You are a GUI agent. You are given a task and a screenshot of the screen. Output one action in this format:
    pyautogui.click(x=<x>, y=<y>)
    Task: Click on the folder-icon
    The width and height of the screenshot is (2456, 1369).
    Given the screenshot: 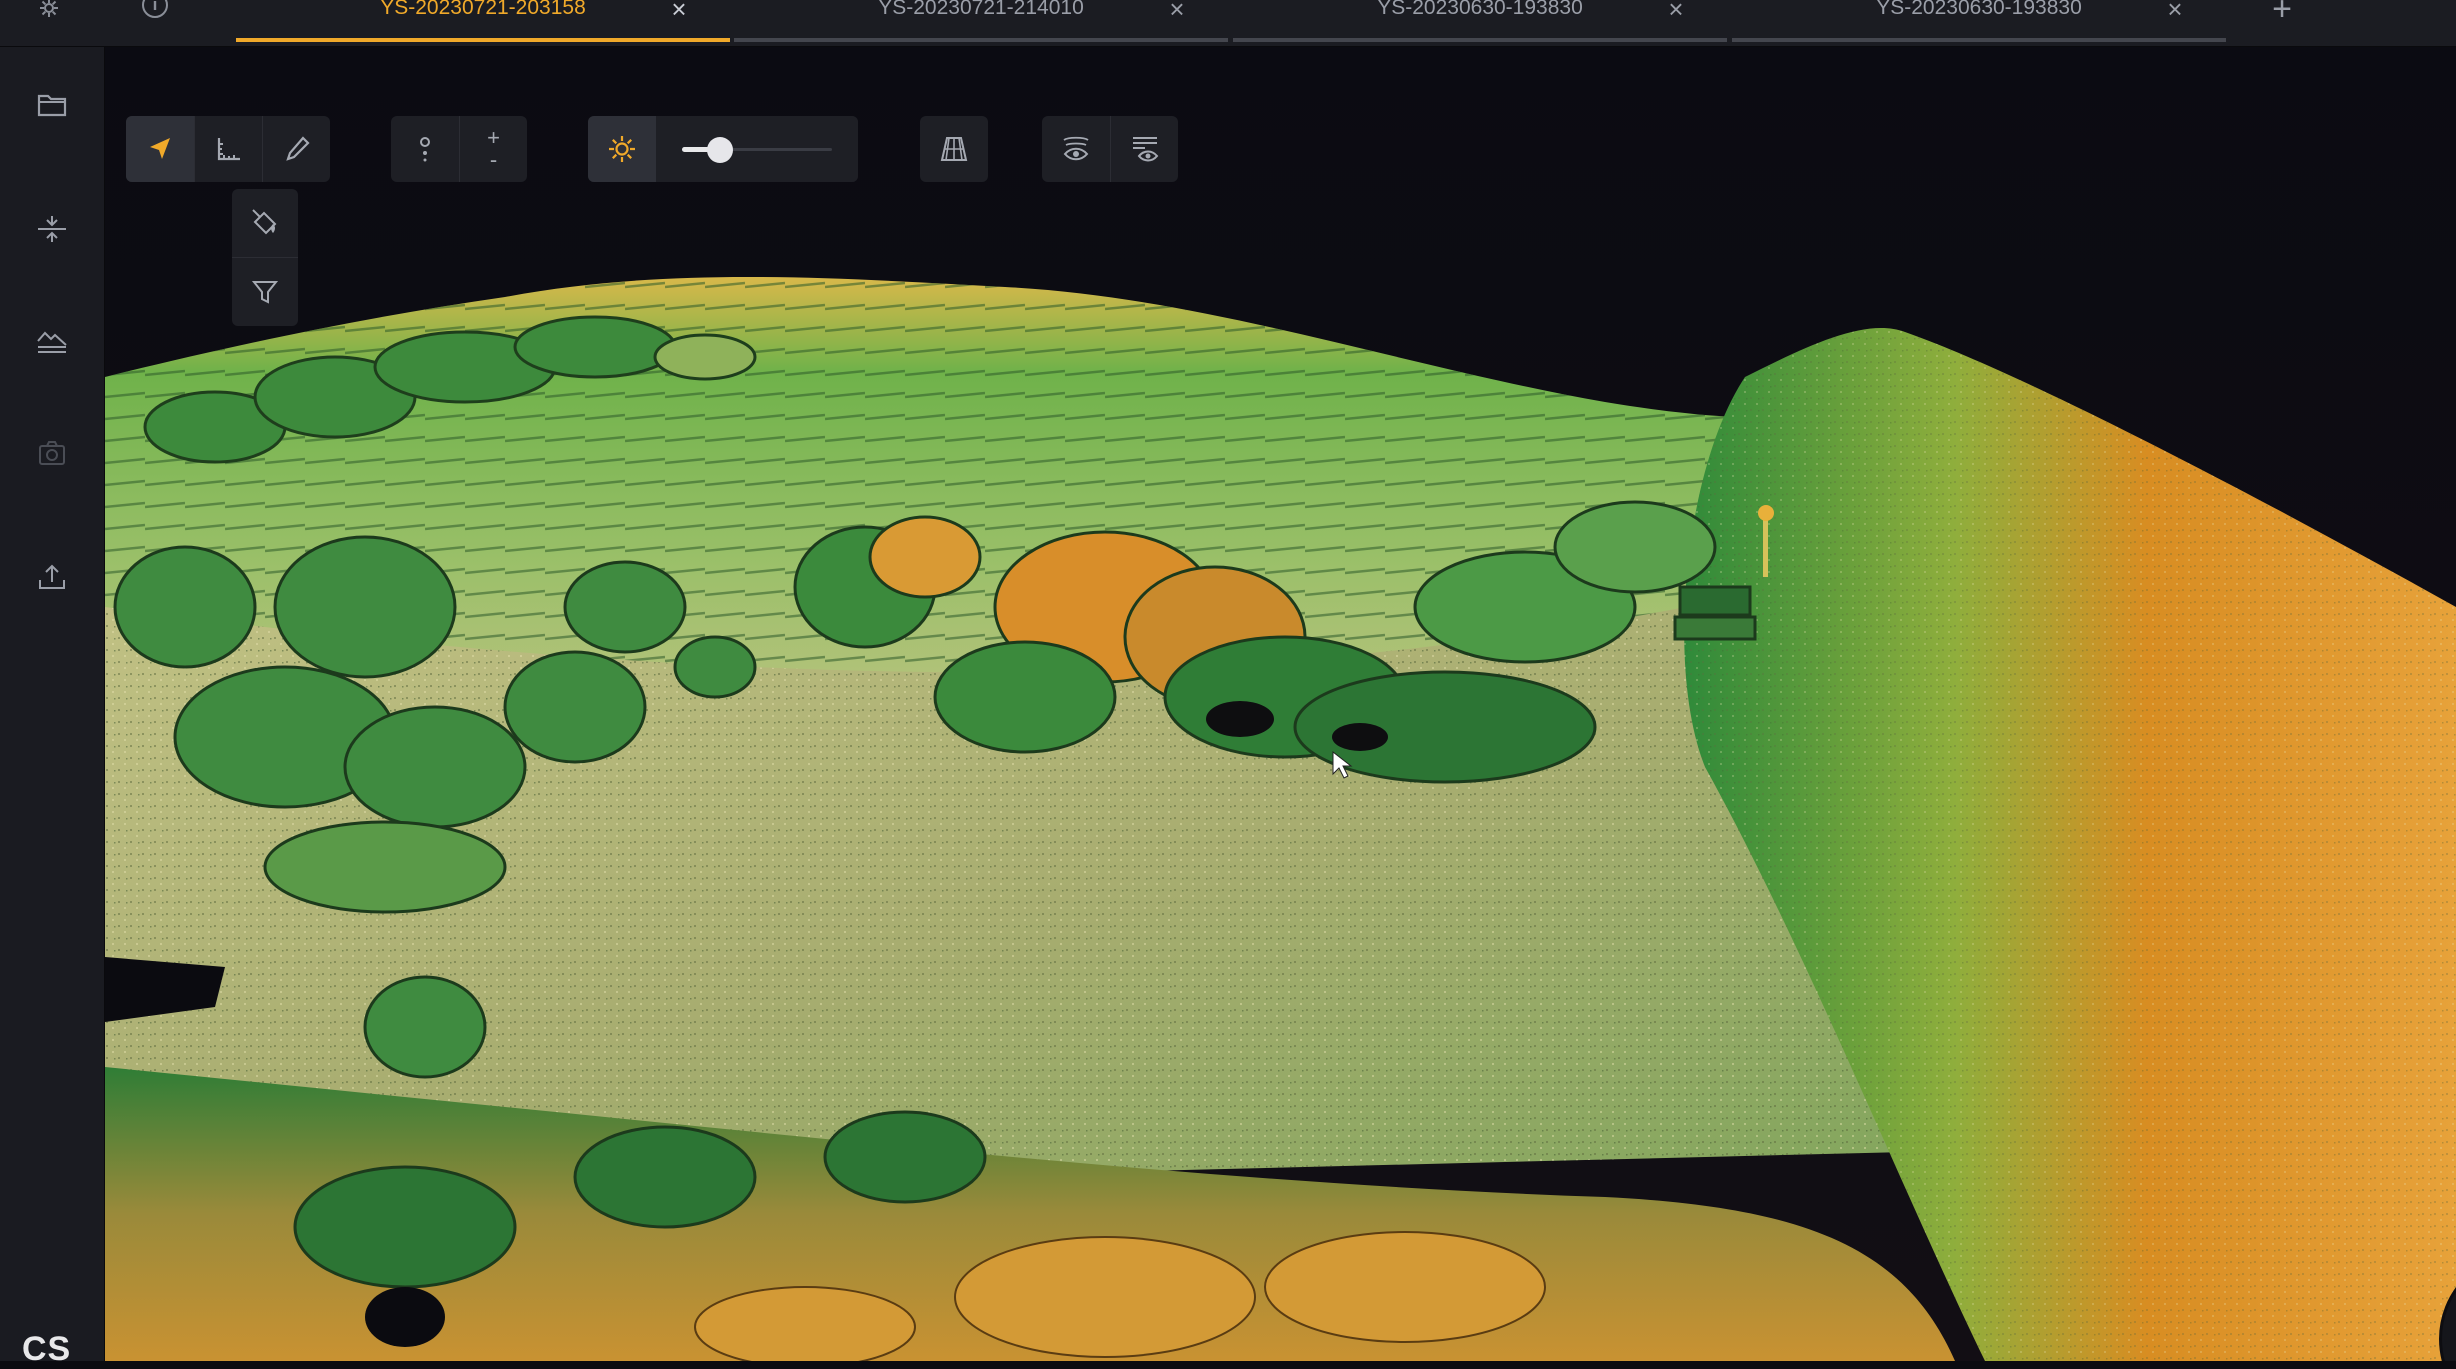 What is the action you would take?
    pyautogui.click(x=52, y=105)
    